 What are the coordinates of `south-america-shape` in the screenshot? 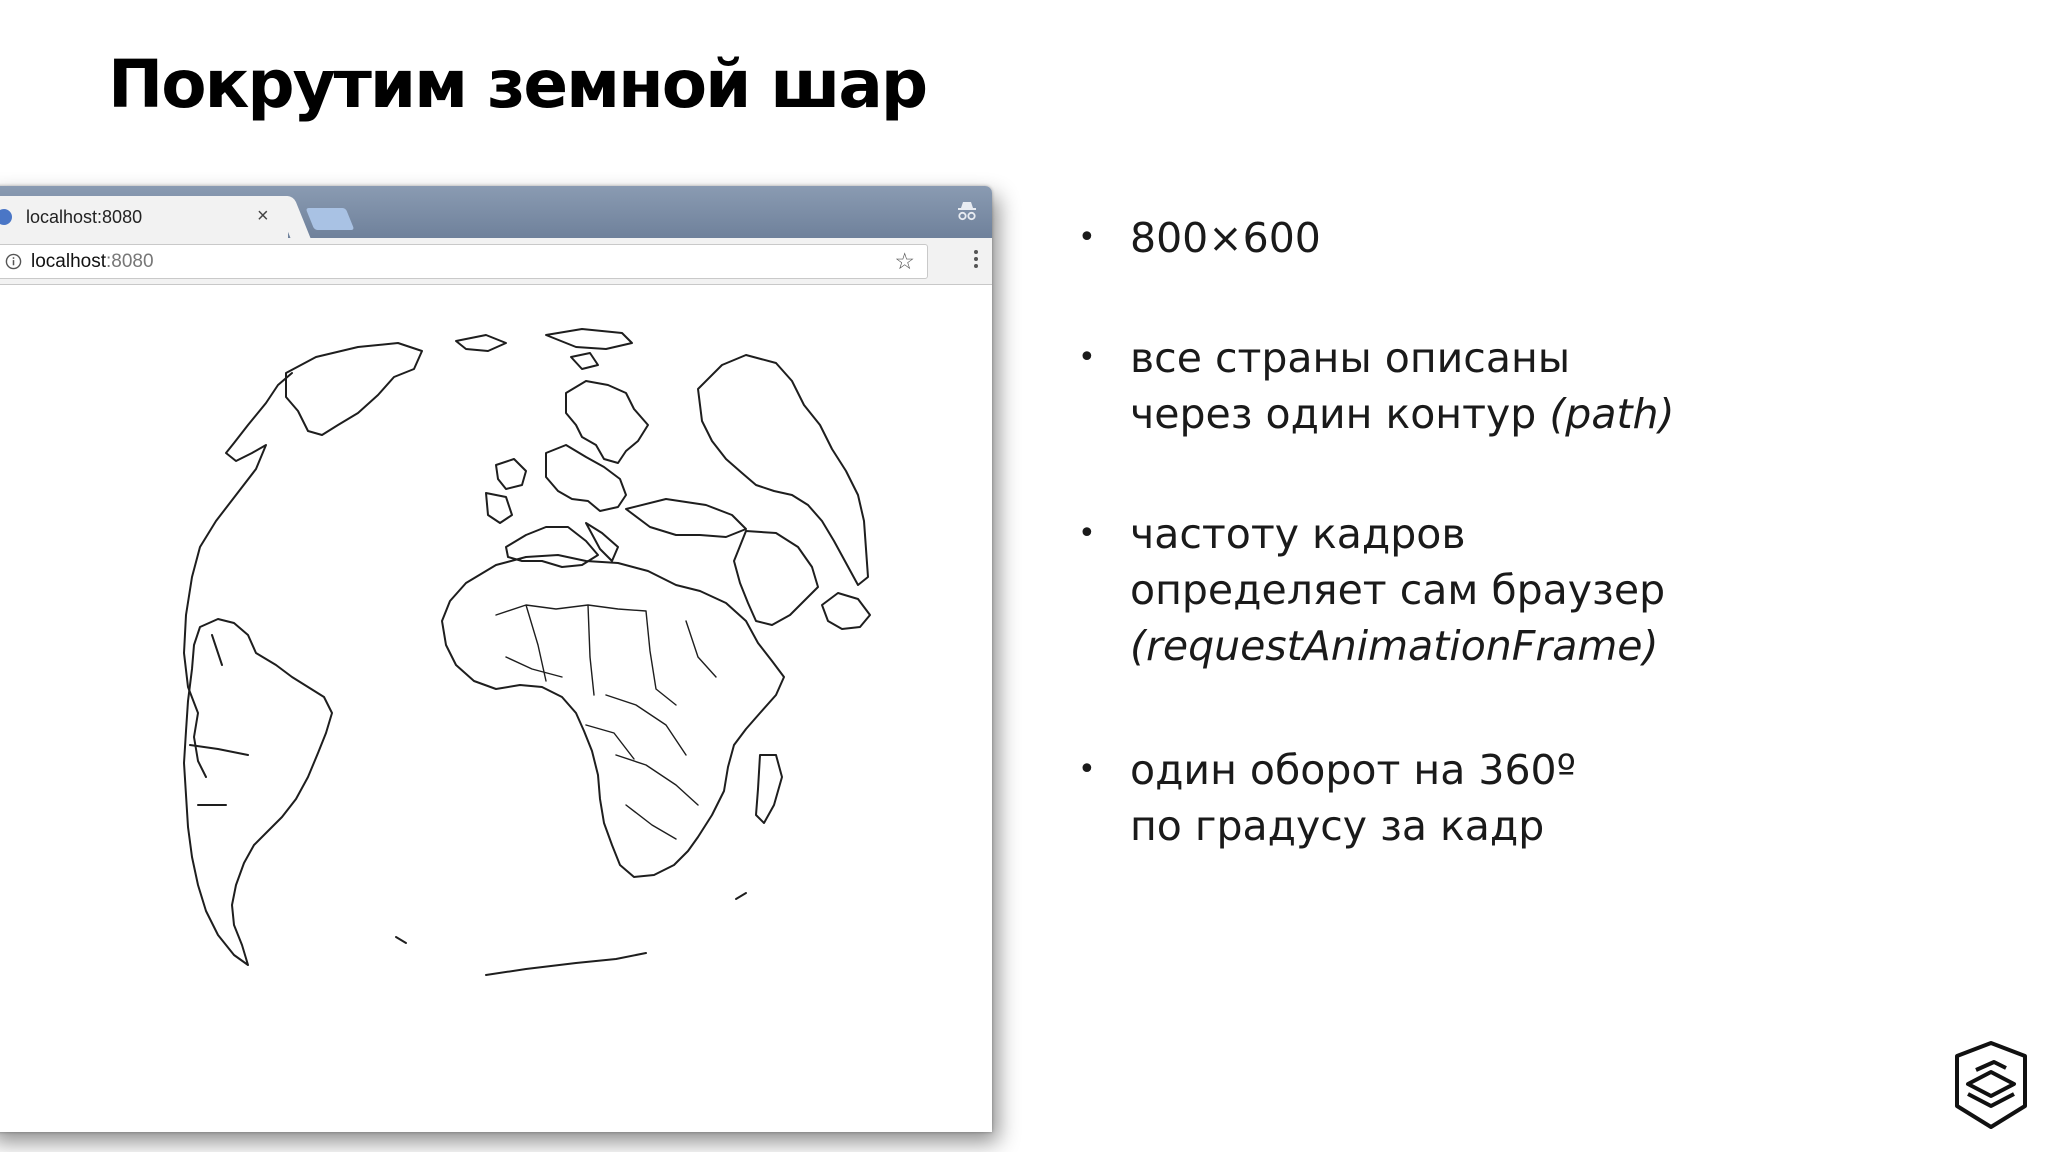 It's located at (258, 792).